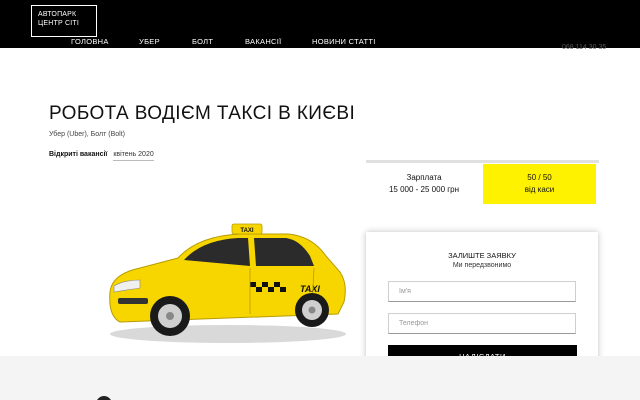 The height and width of the screenshot is (400, 640). I want to click on name-field, so click(482, 291).